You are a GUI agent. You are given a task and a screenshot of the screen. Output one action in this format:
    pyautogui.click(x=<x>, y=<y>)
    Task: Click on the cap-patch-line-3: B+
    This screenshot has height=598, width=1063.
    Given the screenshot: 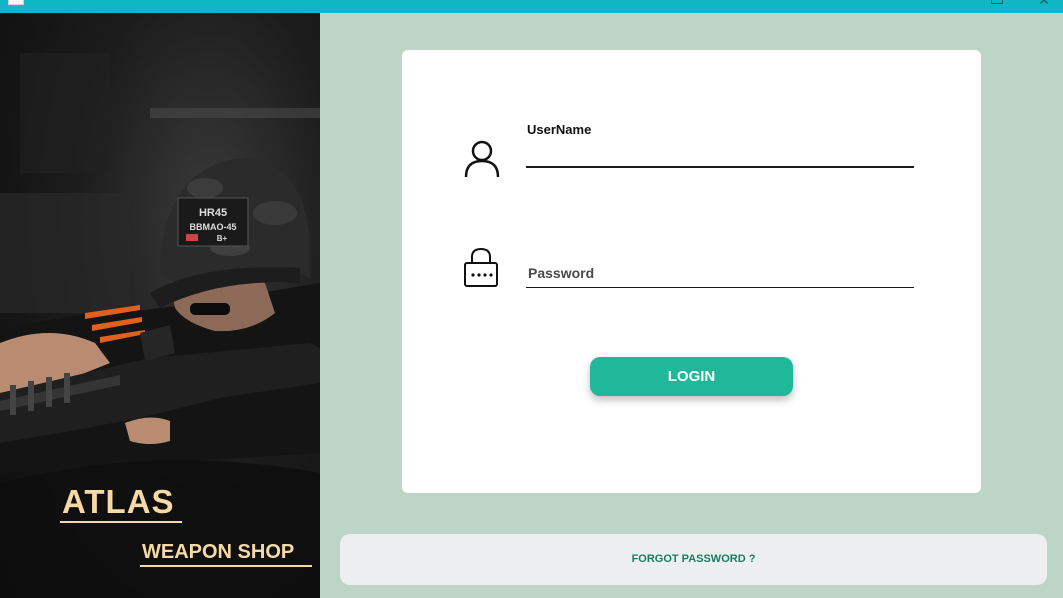 What is the action you would take?
    pyautogui.click(x=222, y=238)
    